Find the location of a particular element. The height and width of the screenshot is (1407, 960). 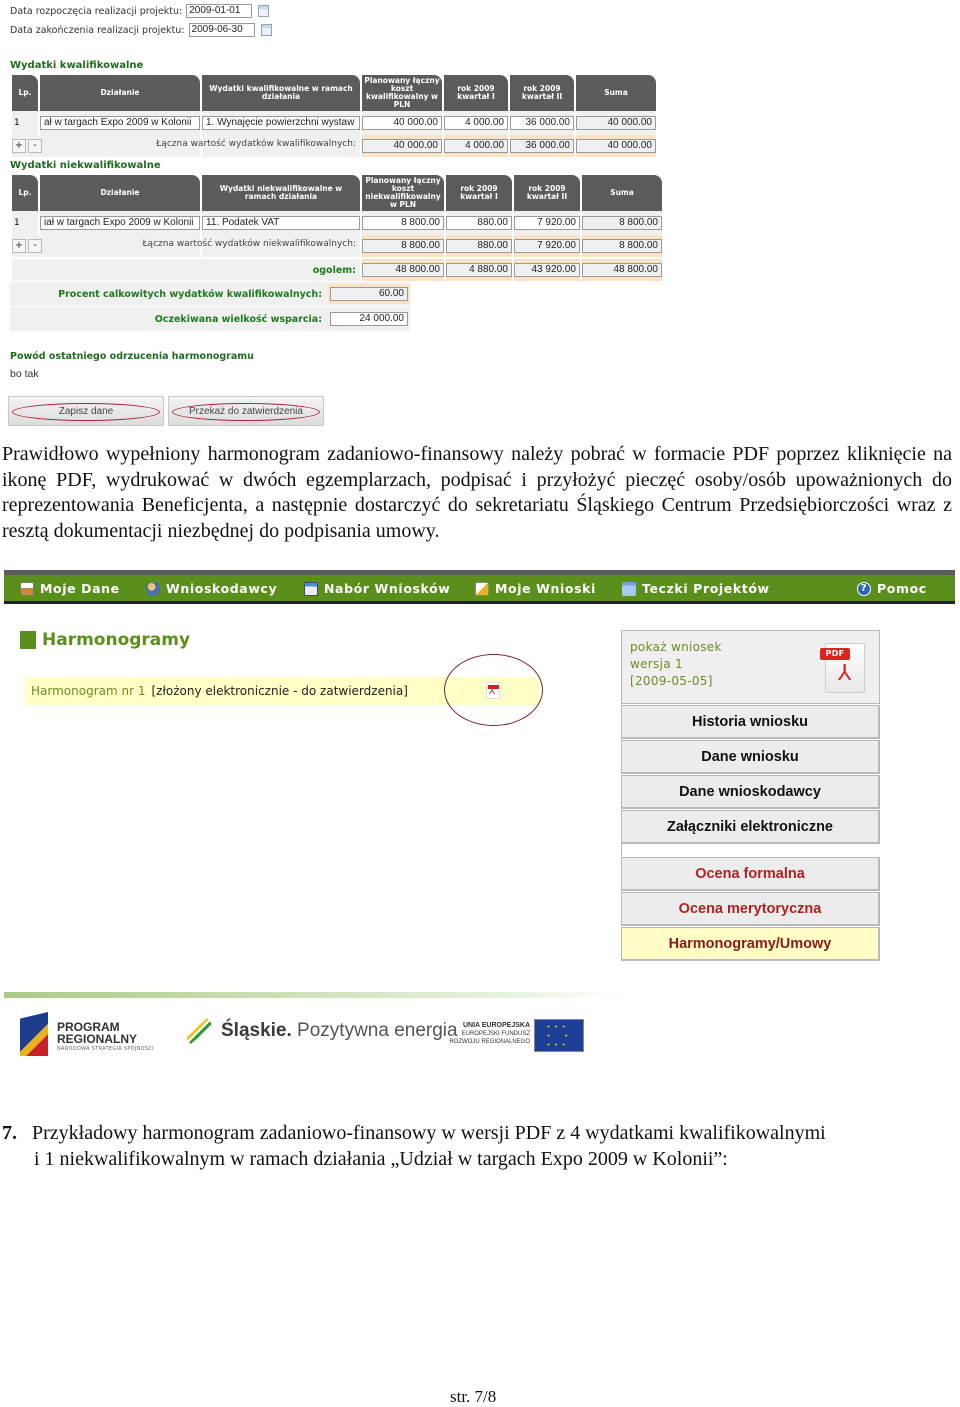

section-number: 7. is located at coordinates (9, 1133).